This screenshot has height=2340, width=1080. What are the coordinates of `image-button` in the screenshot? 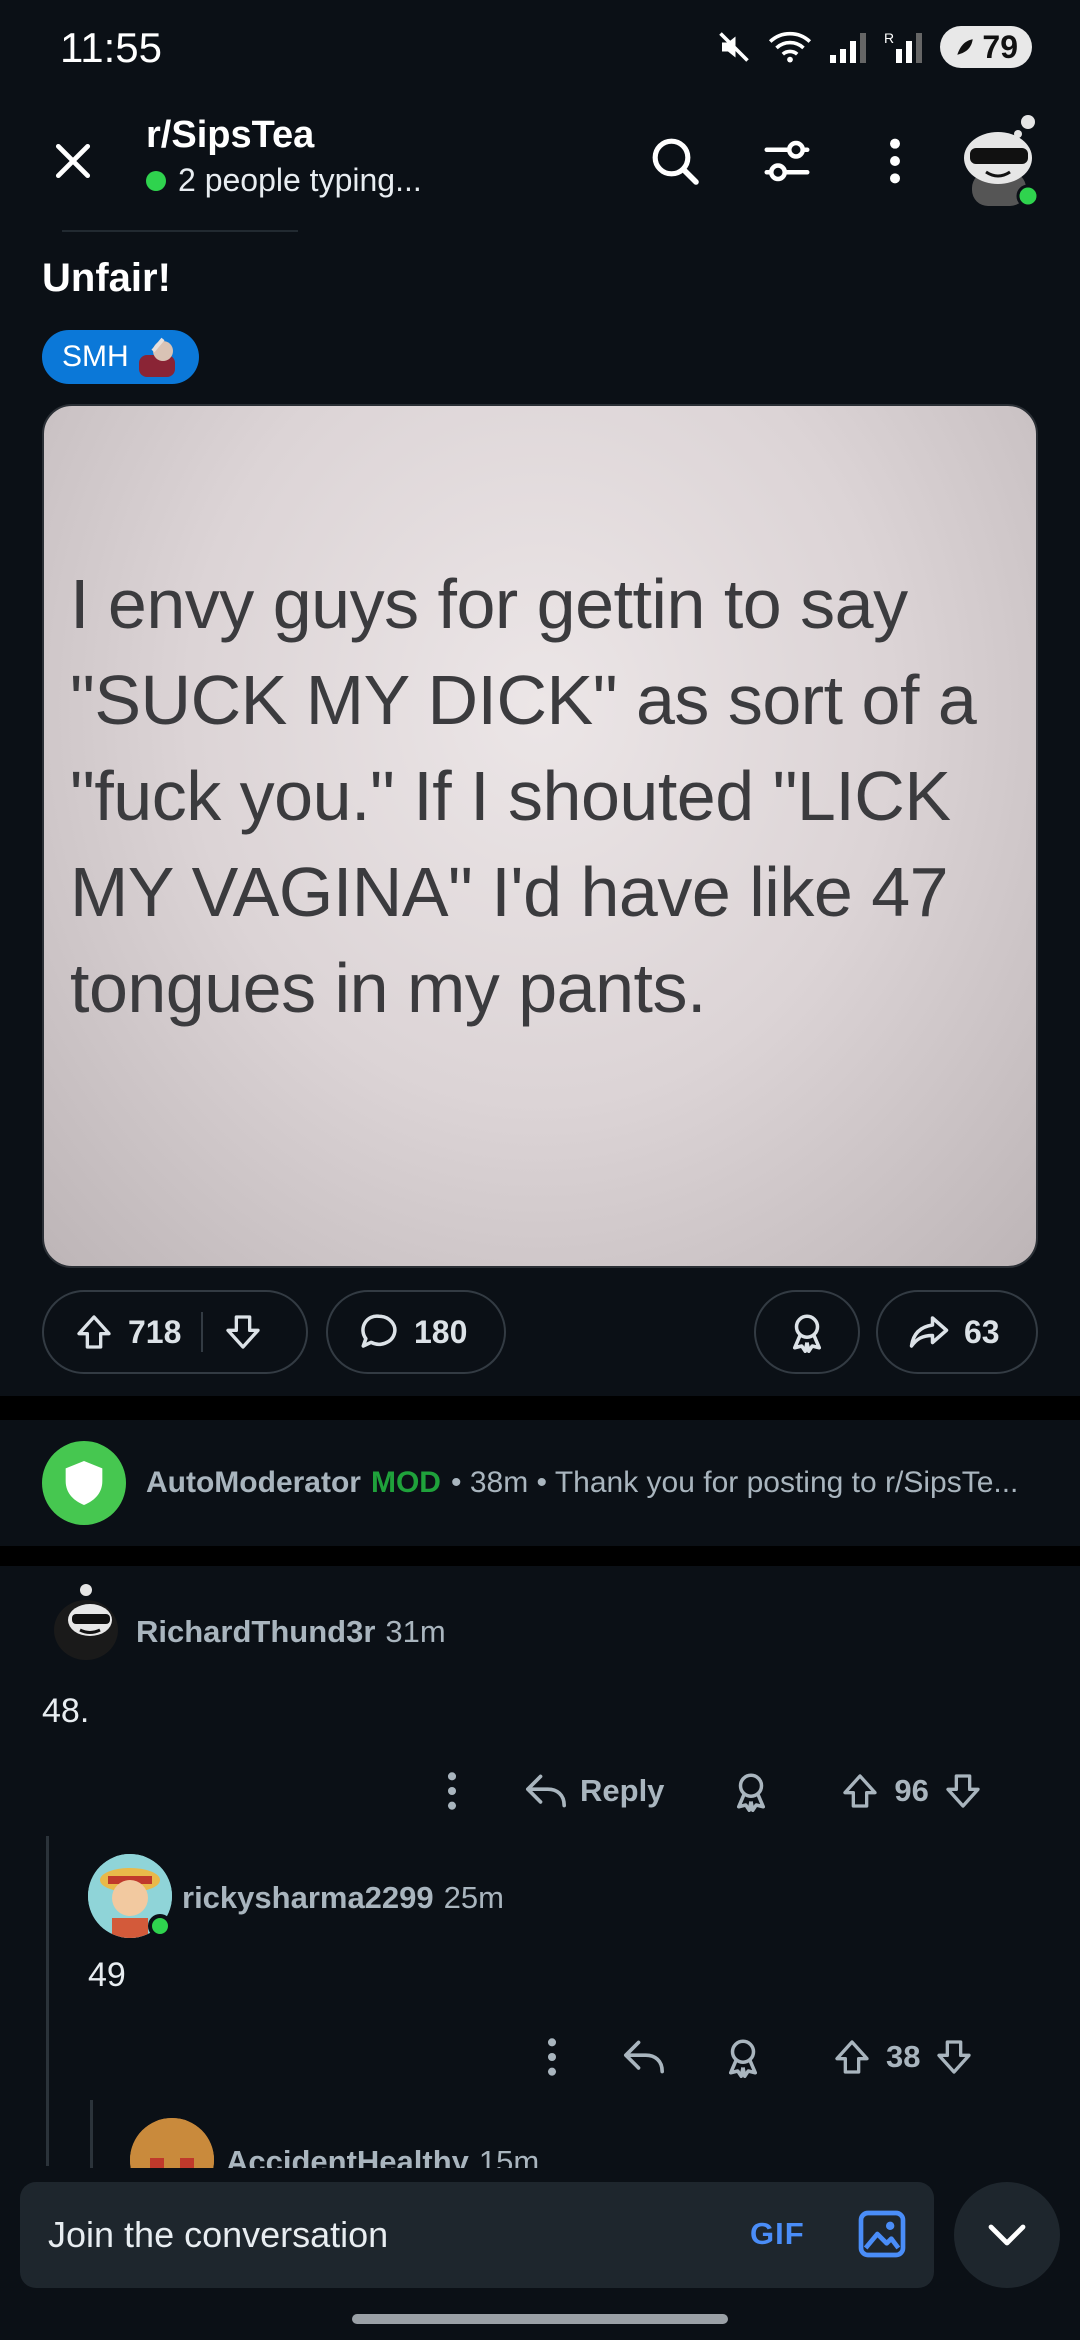 It's located at (882, 2234).